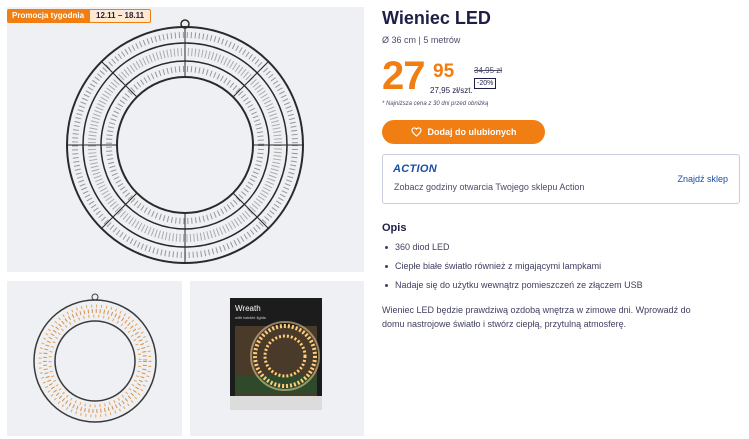 The width and height of the screenshot is (749, 439). Describe the element at coordinates (421, 40) in the screenshot. I see `product-subtitle: Ø 36 cm | 5 metrów` at that location.